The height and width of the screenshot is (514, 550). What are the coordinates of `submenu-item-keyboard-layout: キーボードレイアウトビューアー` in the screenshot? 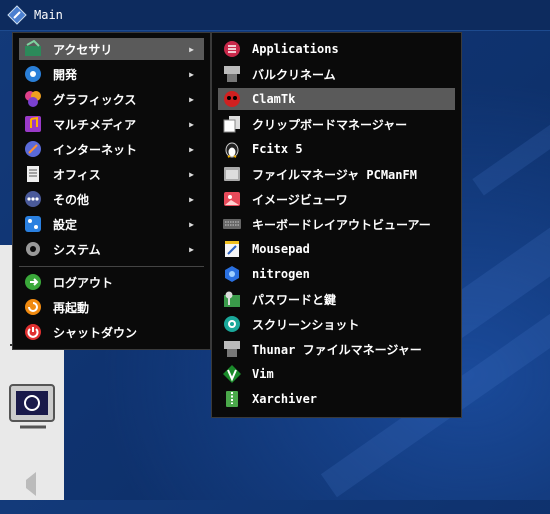 It's located at (336, 224).